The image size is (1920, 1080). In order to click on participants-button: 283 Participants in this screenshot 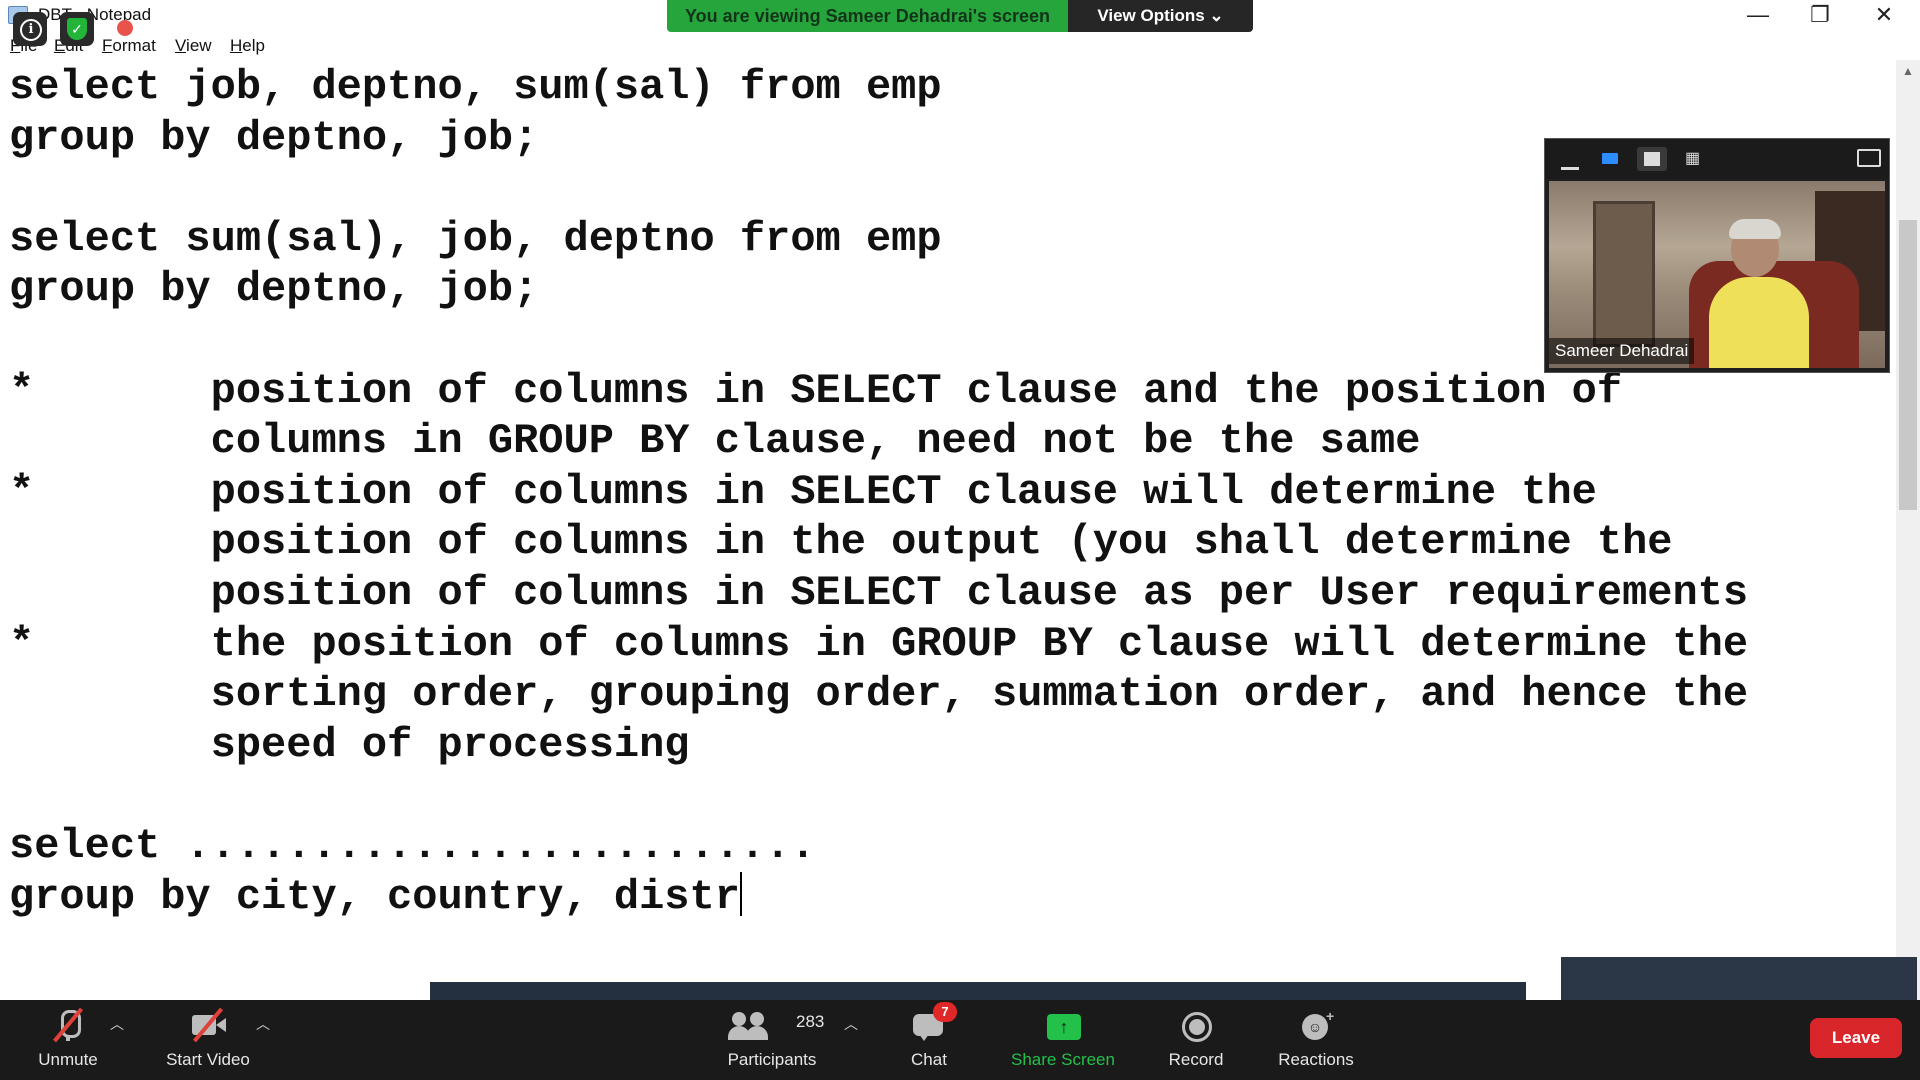, I will do `click(772, 1040)`.